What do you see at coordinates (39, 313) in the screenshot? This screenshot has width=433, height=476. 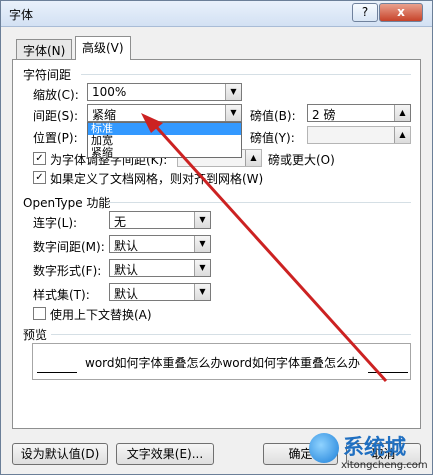 I see `contextual-checkbox` at bounding box center [39, 313].